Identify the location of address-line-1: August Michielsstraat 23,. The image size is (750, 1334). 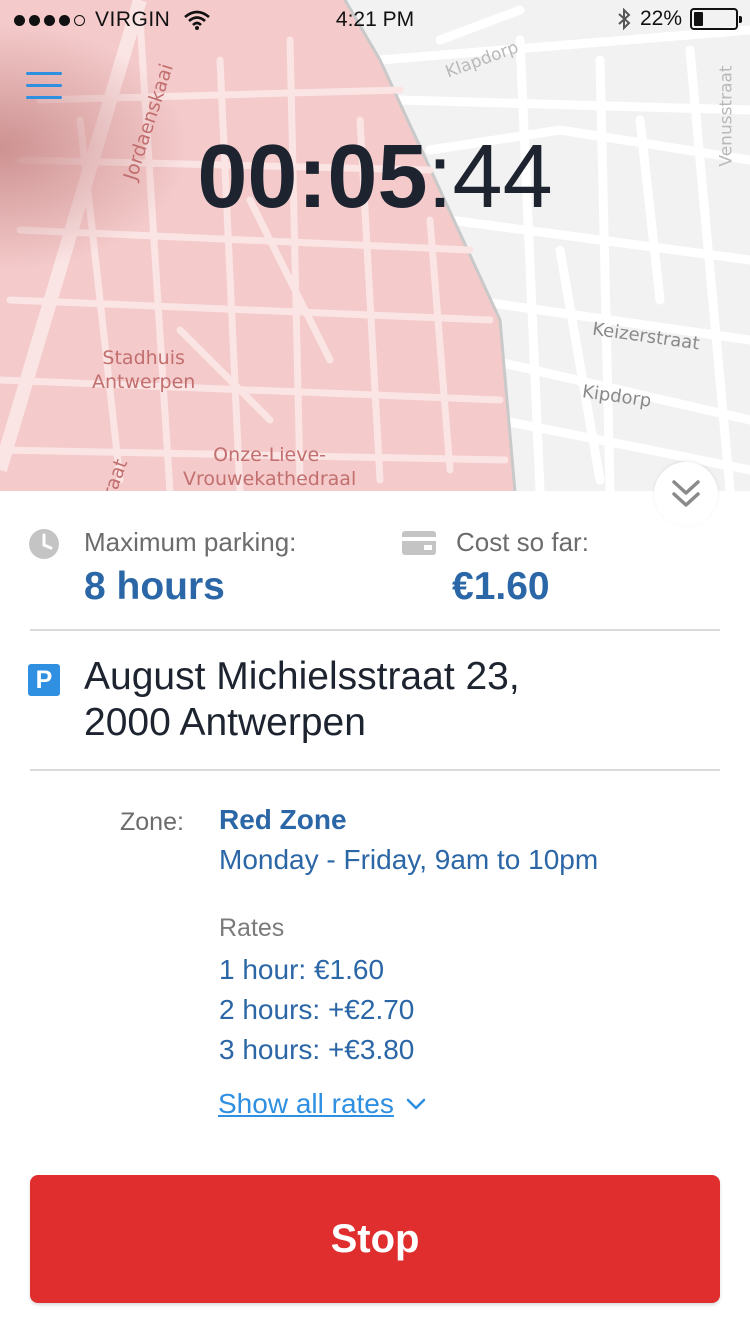
(302, 676).